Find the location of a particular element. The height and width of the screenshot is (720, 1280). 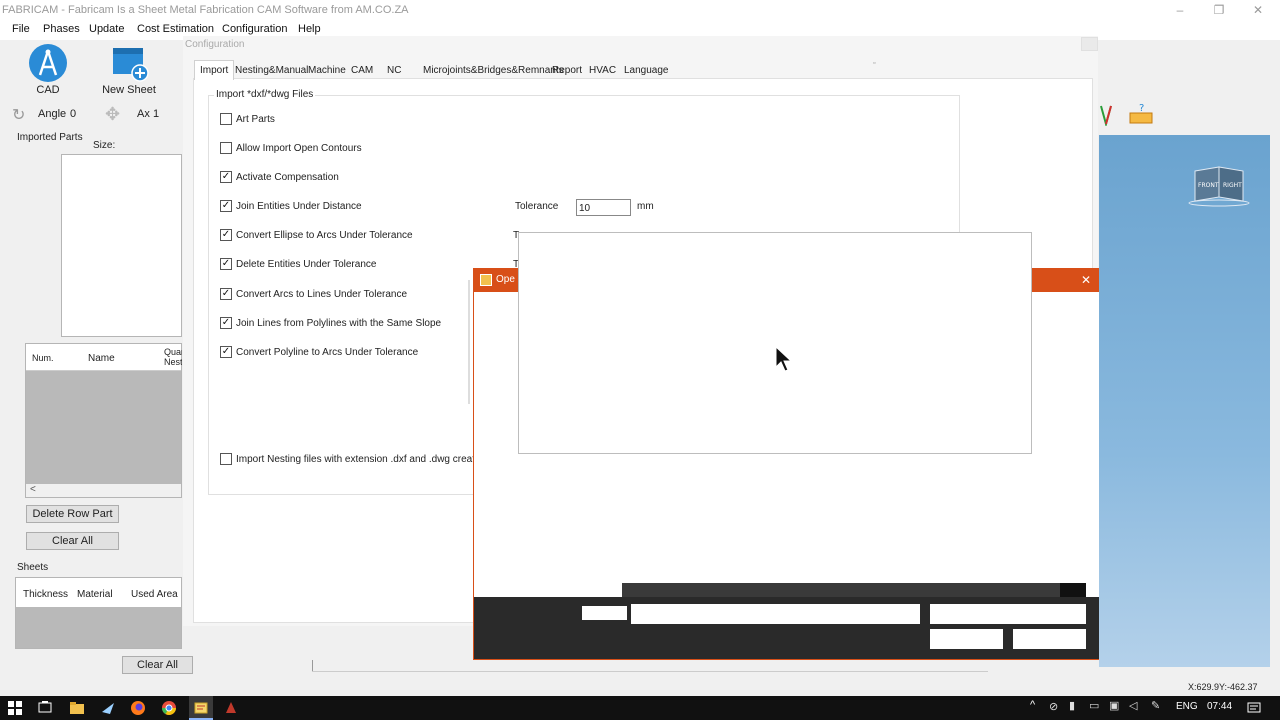

status-coordinates: X:629.9Y:-462.37 is located at coordinates (1223, 687).